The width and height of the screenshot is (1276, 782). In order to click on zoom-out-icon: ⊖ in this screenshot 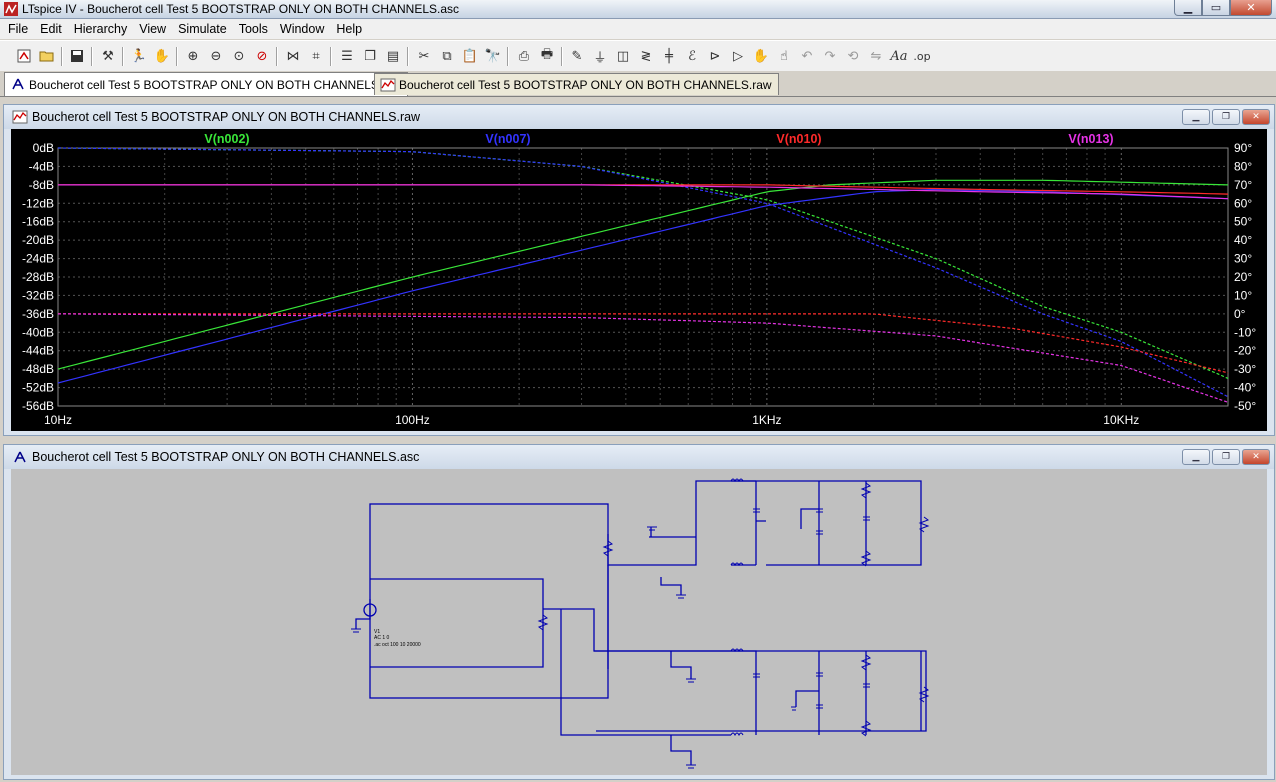, I will do `click(216, 56)`.